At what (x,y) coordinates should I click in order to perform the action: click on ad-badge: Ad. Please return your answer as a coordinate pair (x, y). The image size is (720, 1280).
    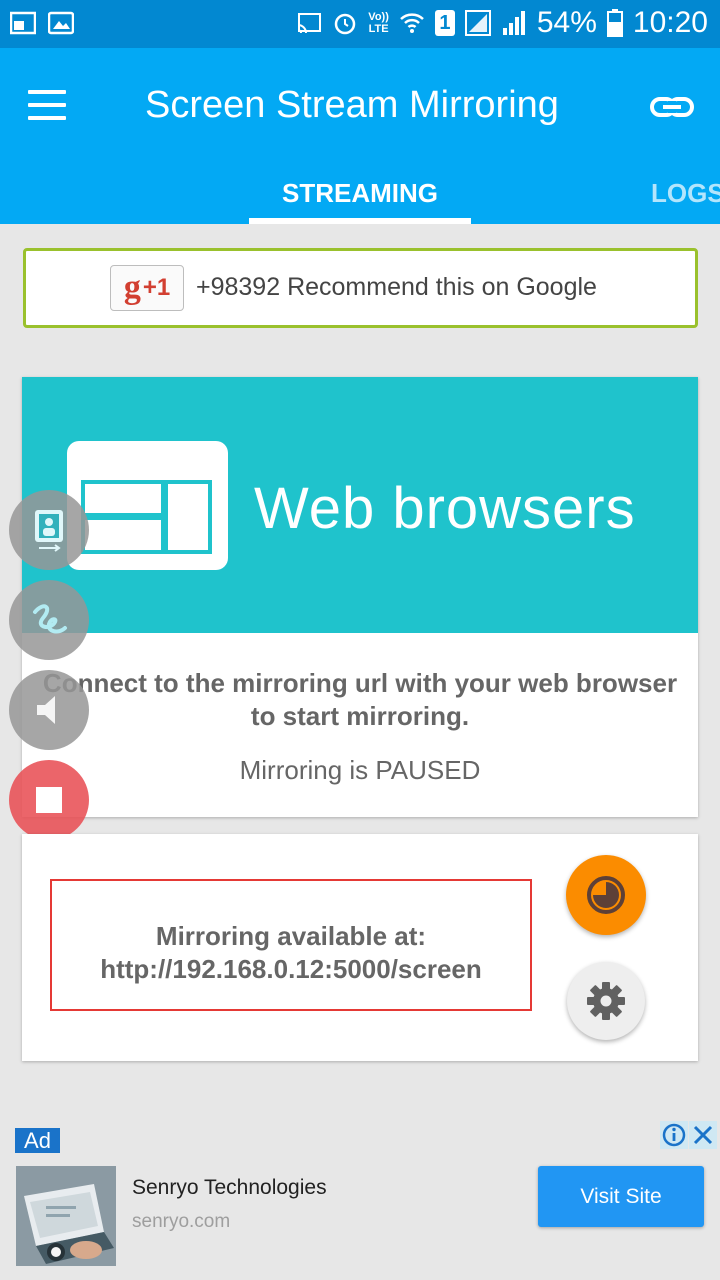
    Looking at the image, I should click on (37, 1140).